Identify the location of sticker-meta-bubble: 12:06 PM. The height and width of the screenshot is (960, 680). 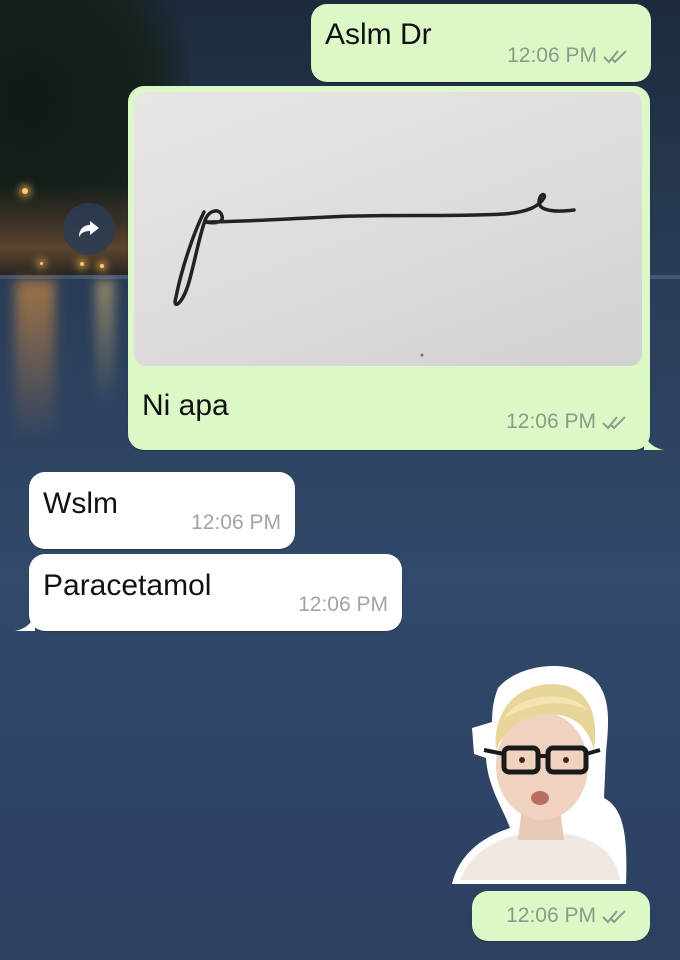
(561, 916).